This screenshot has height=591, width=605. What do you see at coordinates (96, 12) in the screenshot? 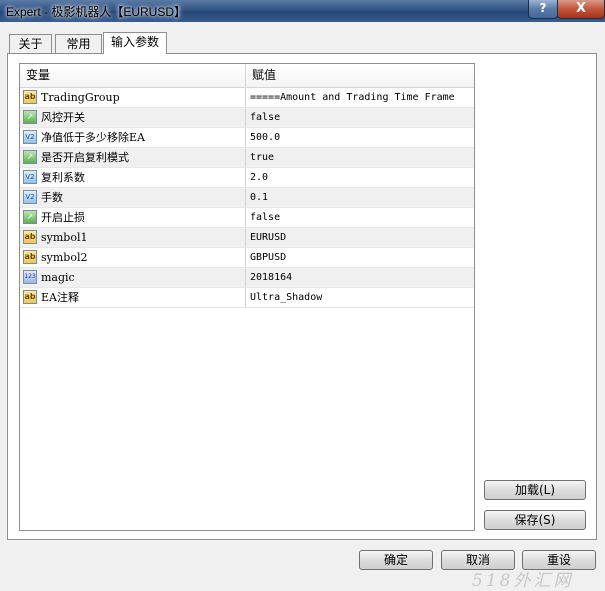
I see `window-title: Expert - 极影机器人【EURUSD】` at bounding box center [96, 12].